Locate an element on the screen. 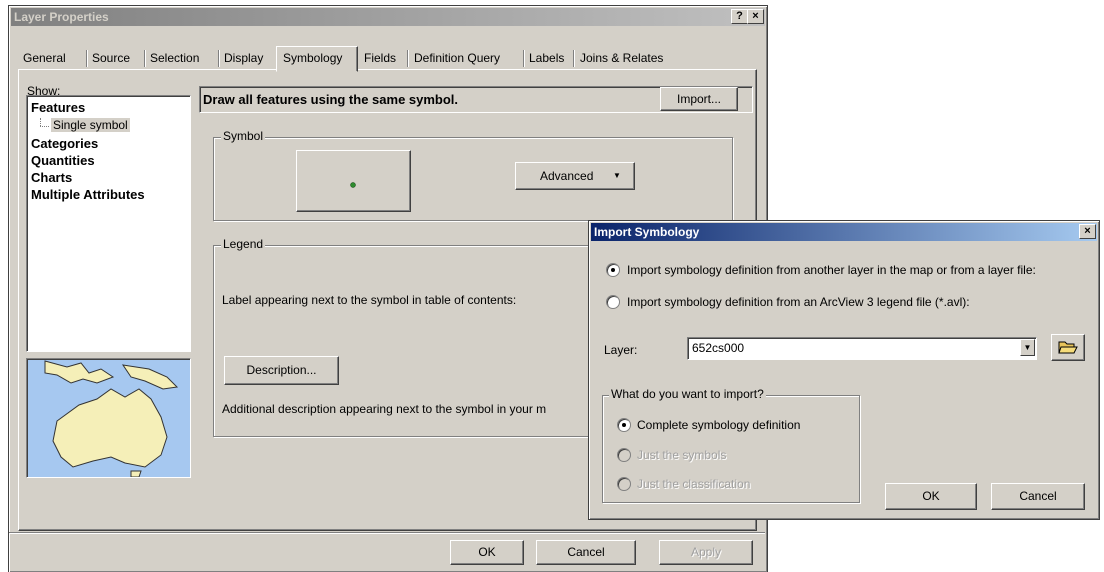 The width and height of the screenshot is (1104, 572). import-close-button: × is located at coordinates (1087, 231).